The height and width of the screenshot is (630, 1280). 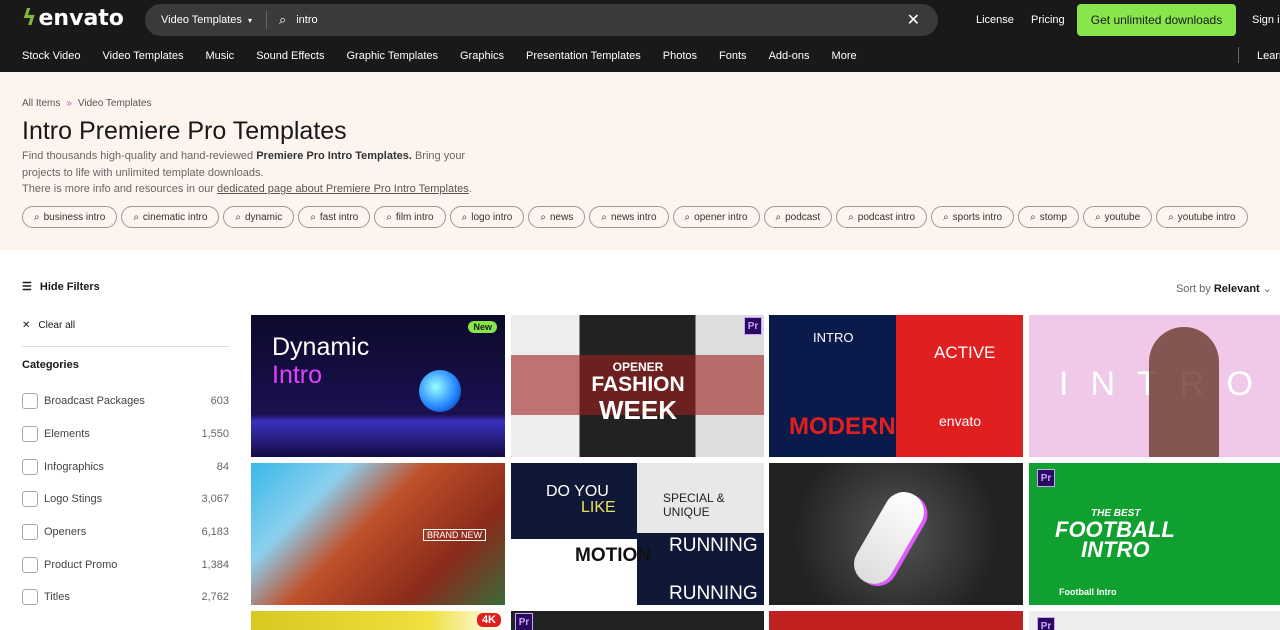 What do you see at coordinates (125, 564) in the screenshot?
I see `category-filter: Product Promo 1,384` at bounding box center [125, 564].